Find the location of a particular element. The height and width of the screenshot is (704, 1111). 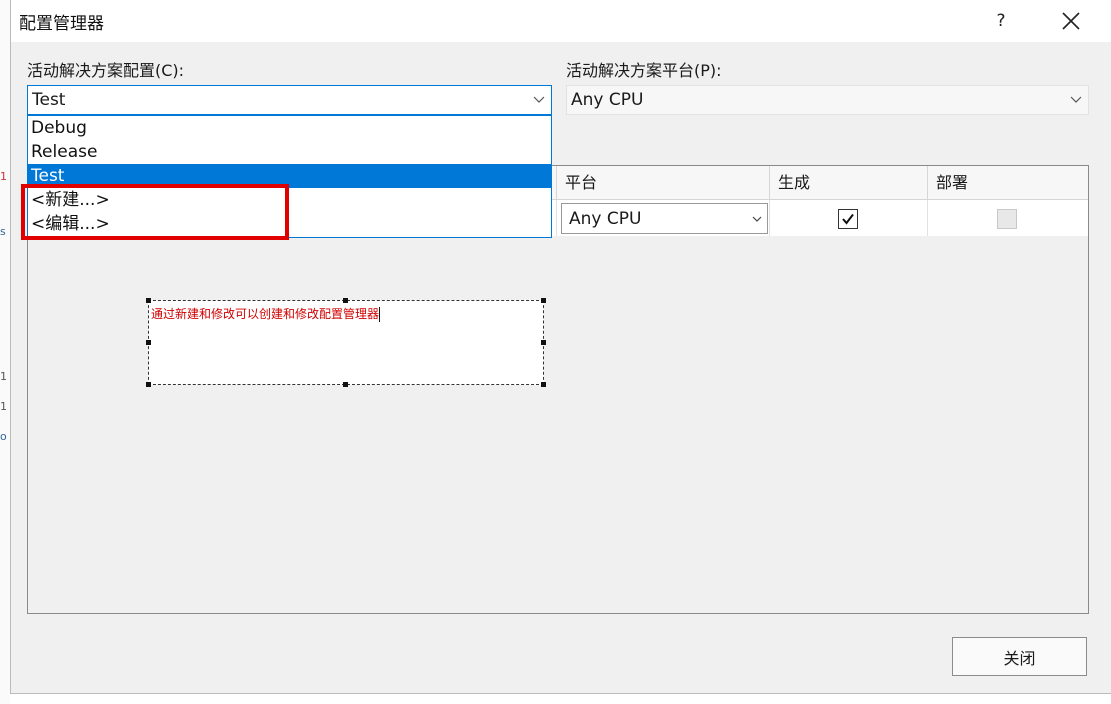

grid-header-deploy: 部署 is located at coordinates (1008, 183).